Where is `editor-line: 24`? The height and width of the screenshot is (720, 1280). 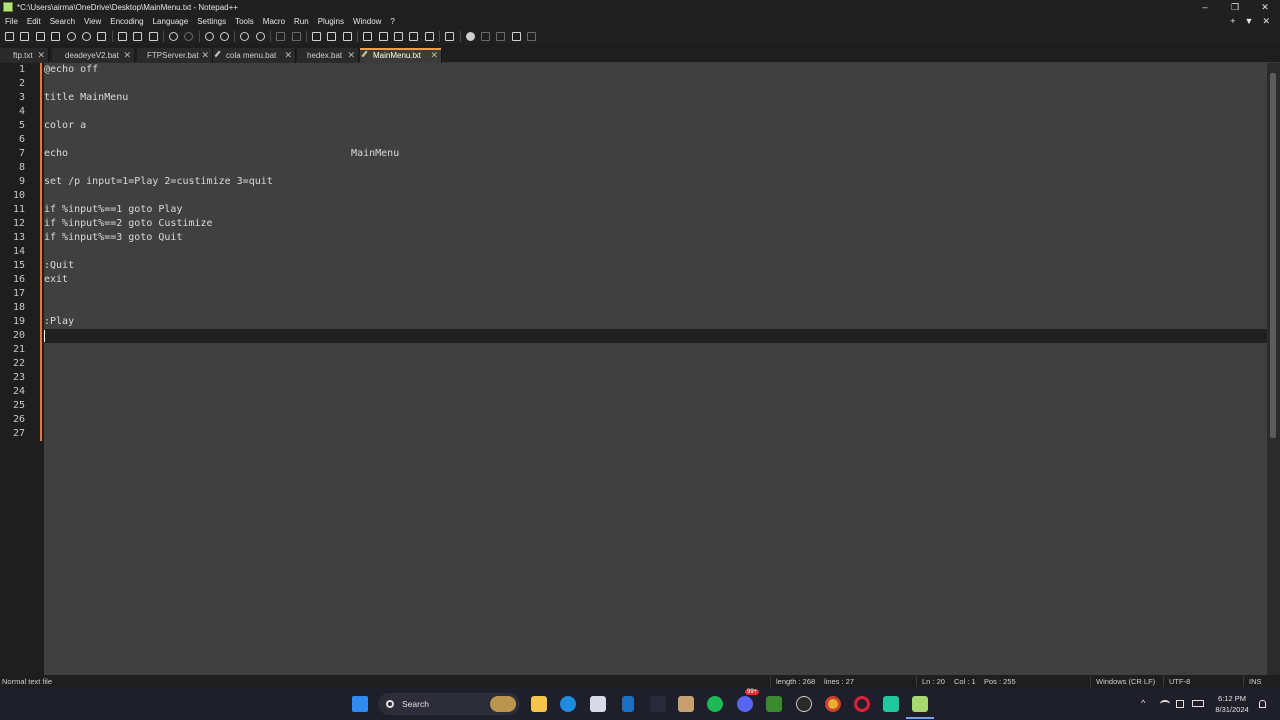
editor-line: 24 is located at coordinates (633, 392).